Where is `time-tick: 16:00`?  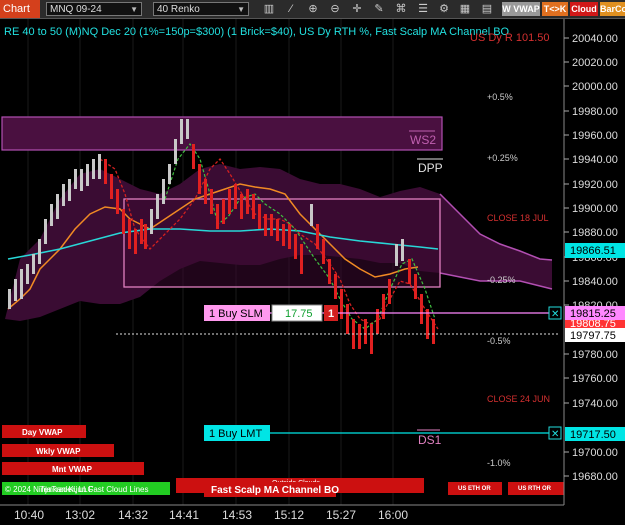
time-tick: 16:00 is located at coordinates (393, 515).